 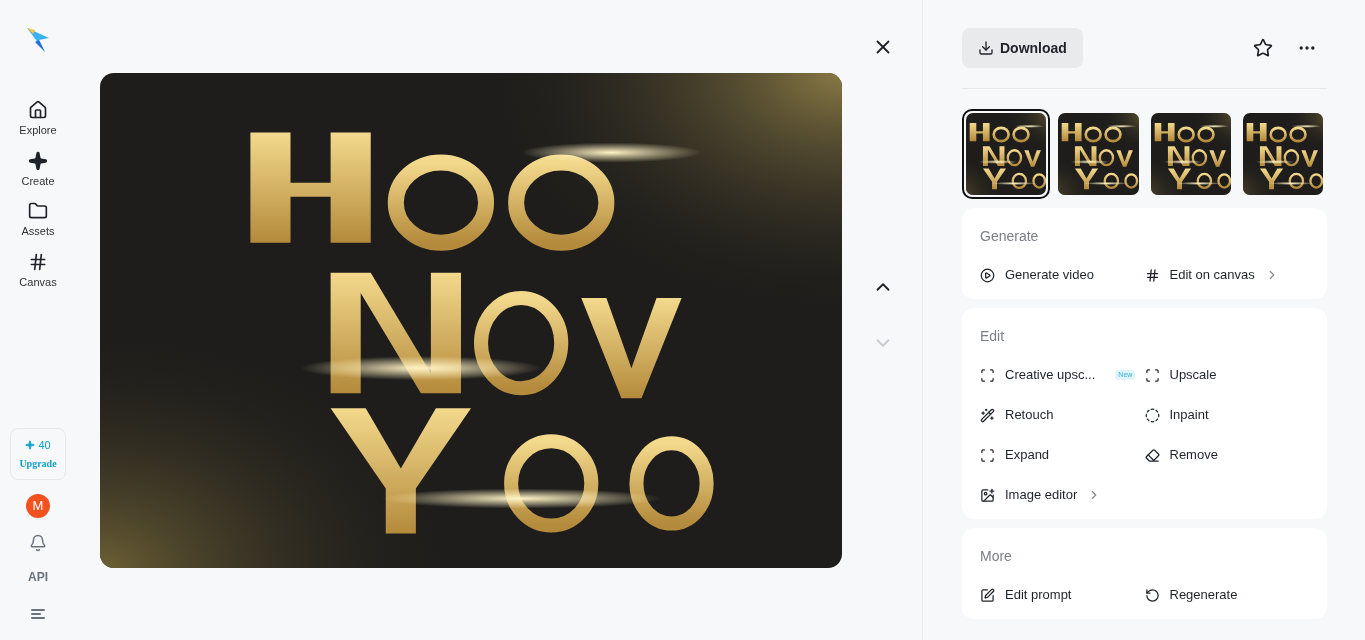 I want to click on expand-icon, so click(x=987, y=455).